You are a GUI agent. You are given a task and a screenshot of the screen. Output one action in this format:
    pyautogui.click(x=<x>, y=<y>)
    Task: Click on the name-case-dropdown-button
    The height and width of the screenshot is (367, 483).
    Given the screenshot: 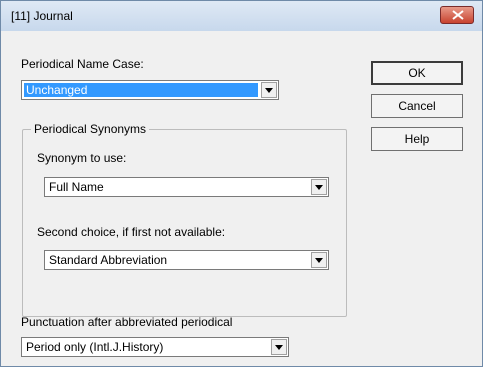 What is the action you would take?
    pyautogui.click(x=269, y=90)
    